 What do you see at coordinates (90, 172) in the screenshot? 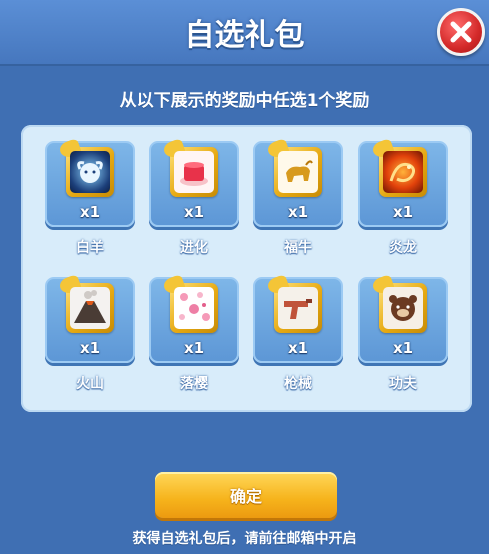
I see `aries-icon` at bounding box center [90, 172].